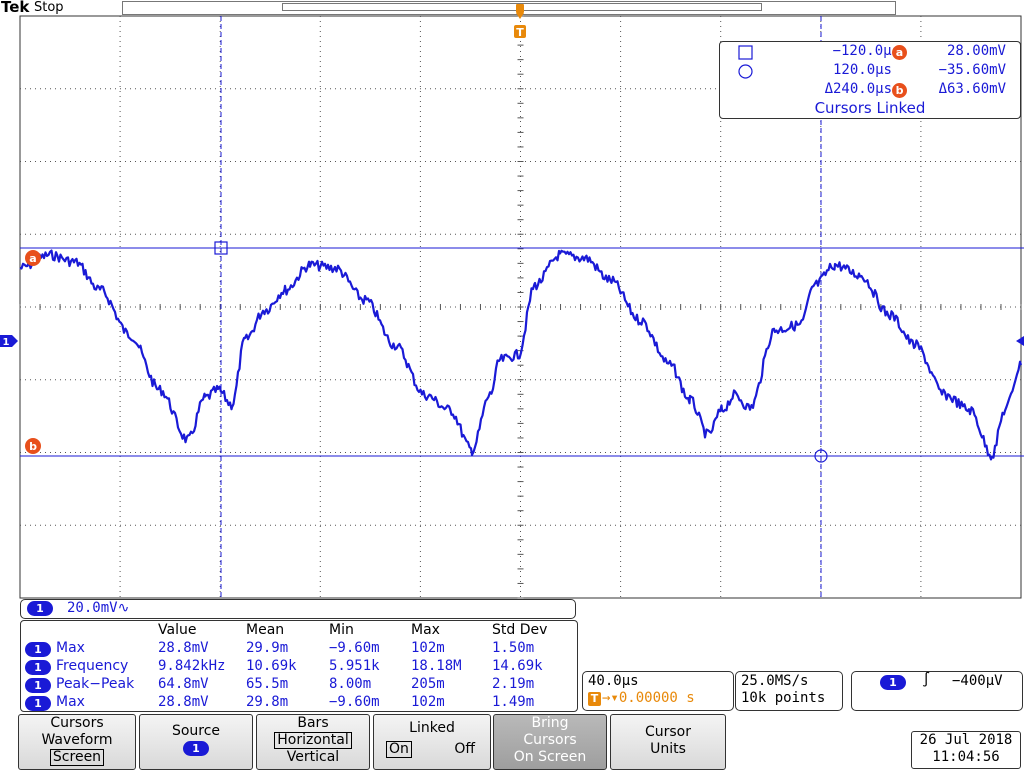 Image resolution: width=1024 pixels, height=770 pixels. What do you see at coordinates (196, 748) in the screenshot?
I see `source-channel-badge: 1` at bounding box center [196, 748].